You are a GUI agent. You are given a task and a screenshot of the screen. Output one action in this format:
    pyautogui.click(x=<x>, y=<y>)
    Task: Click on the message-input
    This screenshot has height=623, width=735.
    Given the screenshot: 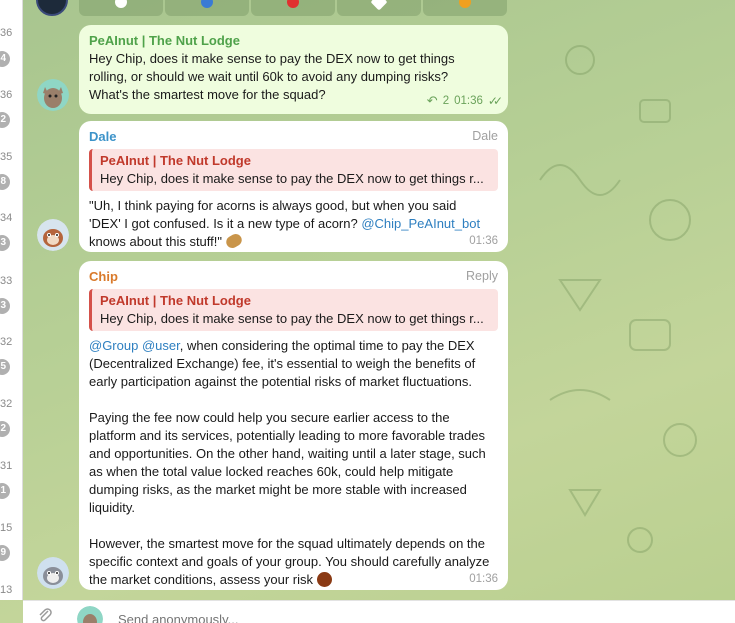 What is the action you would take?
    pyautogui.click(x=318, y=617)
    